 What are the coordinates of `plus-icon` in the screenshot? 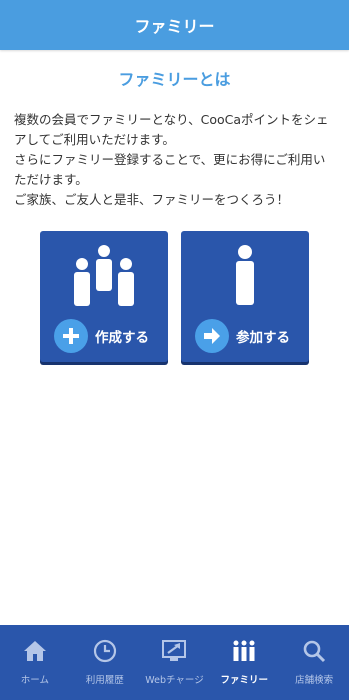 It's located at (71, 336).